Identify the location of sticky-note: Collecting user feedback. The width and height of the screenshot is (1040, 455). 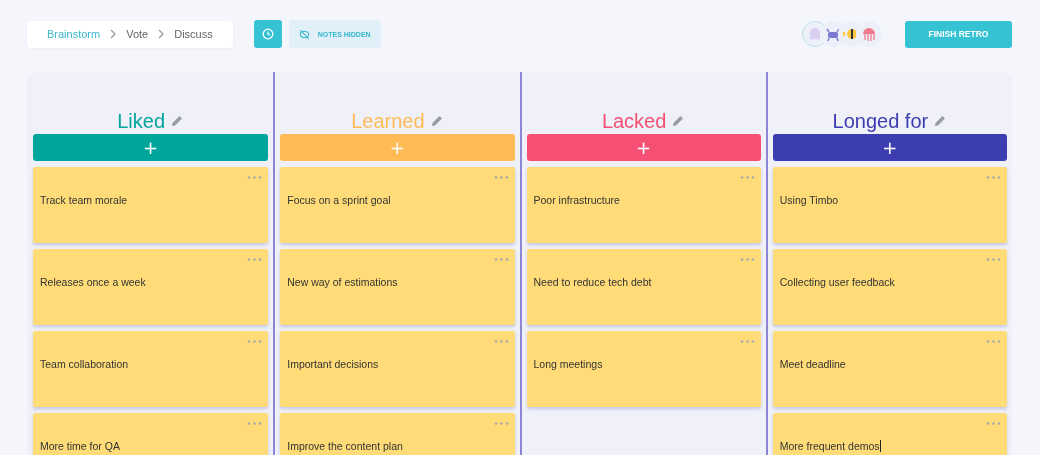
(889, 287).